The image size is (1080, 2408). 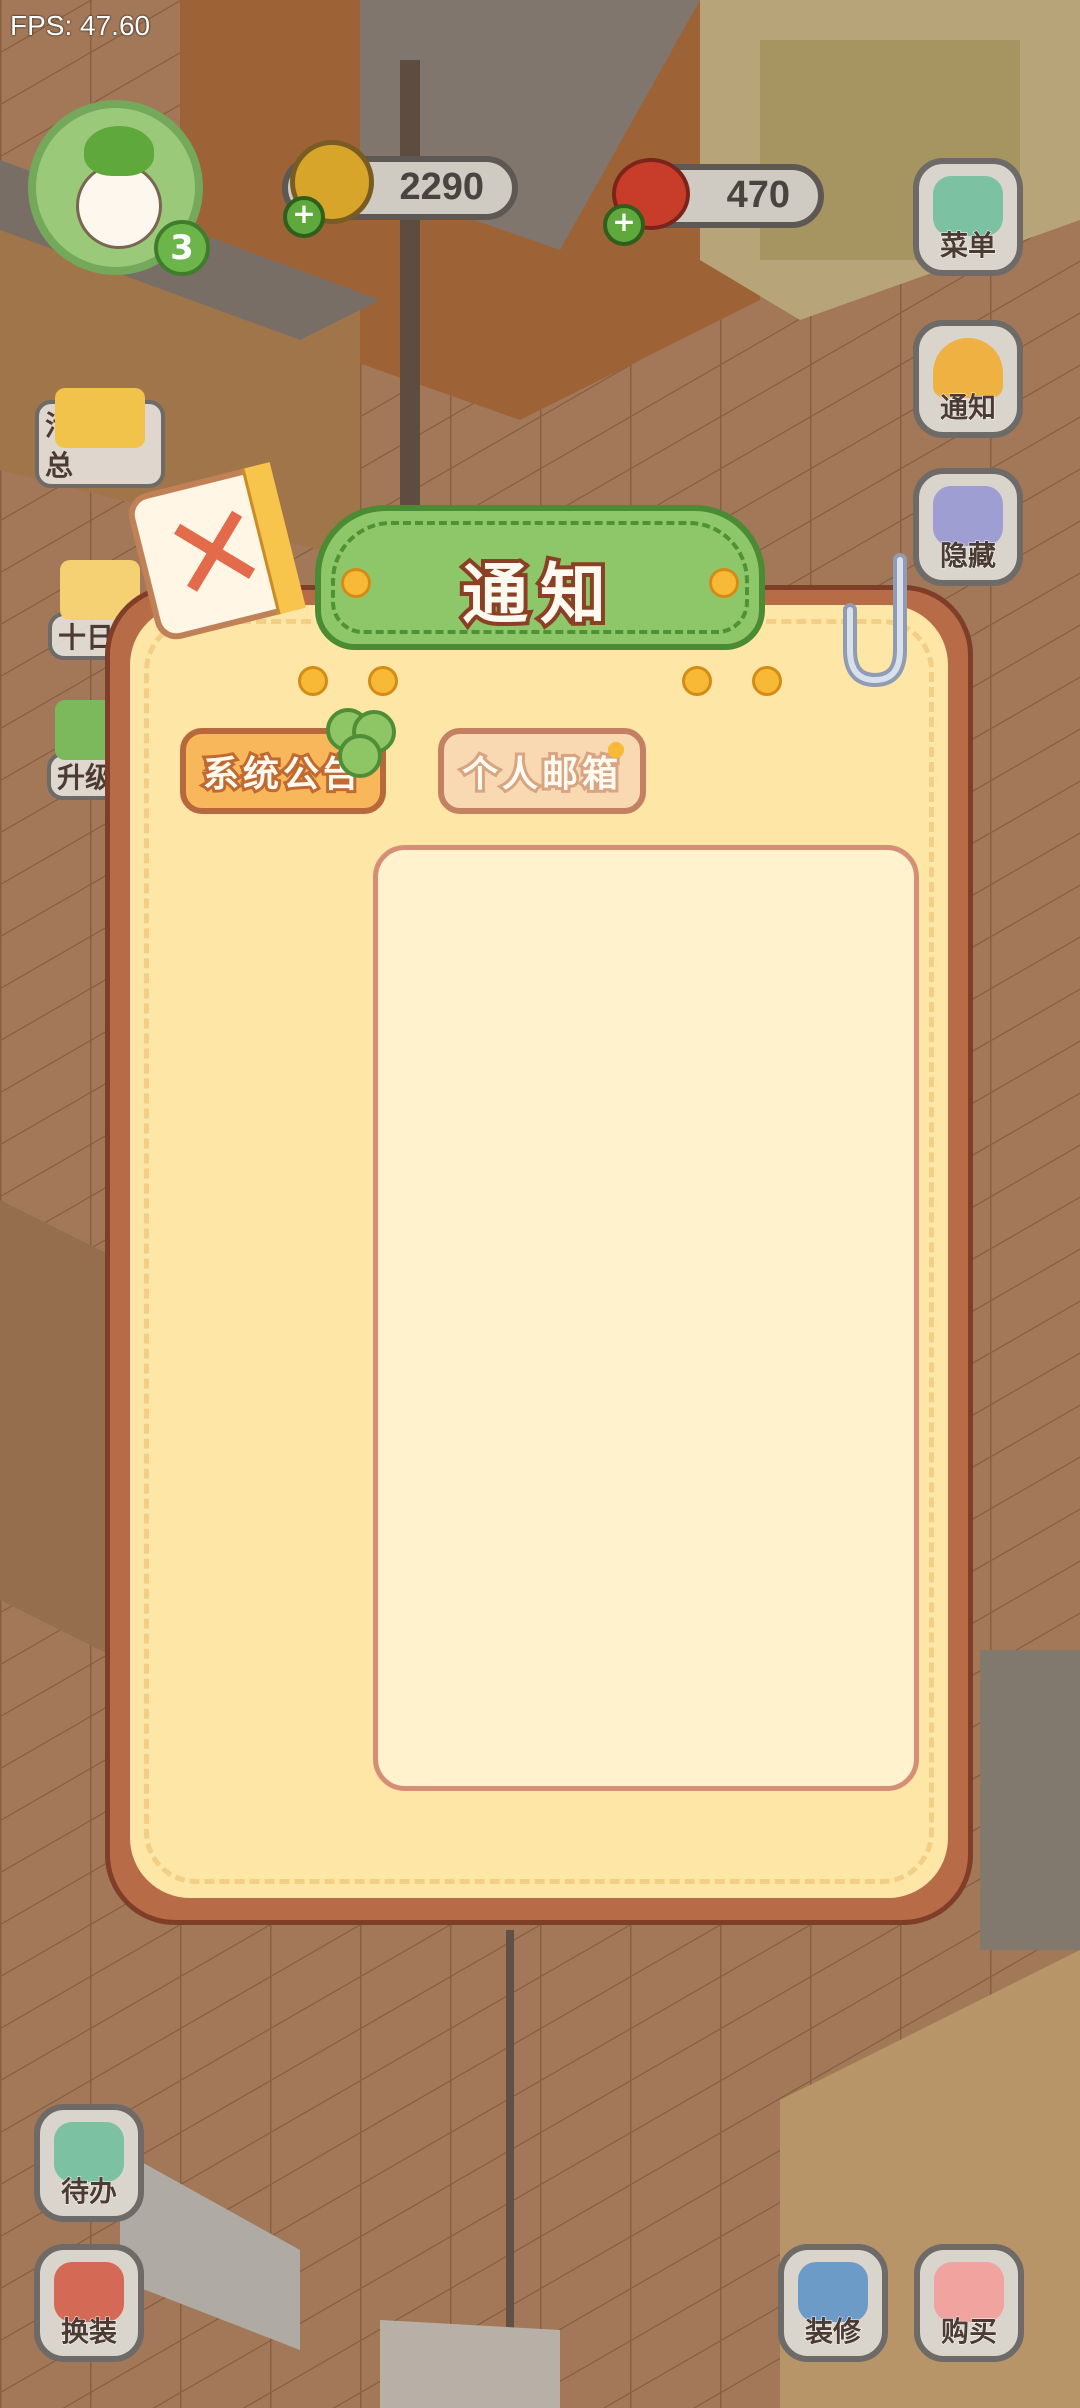 I want to click on hide-label: 隐藏, so click(x=967, y=556).